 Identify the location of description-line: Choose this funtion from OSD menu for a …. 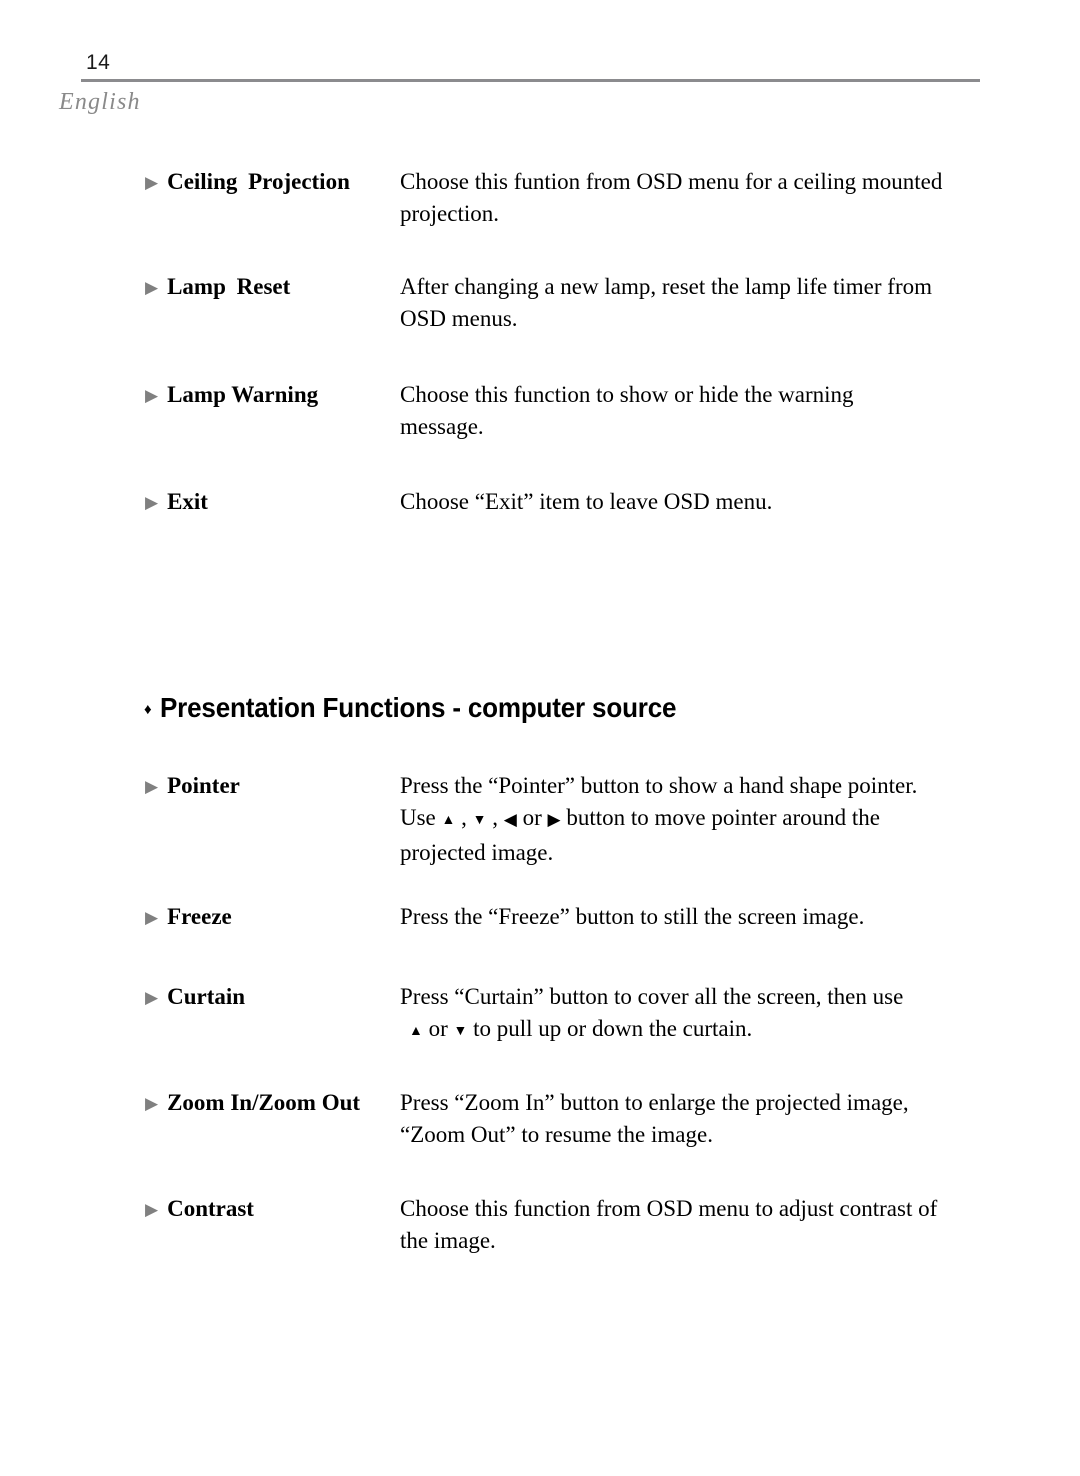
(671, 181).